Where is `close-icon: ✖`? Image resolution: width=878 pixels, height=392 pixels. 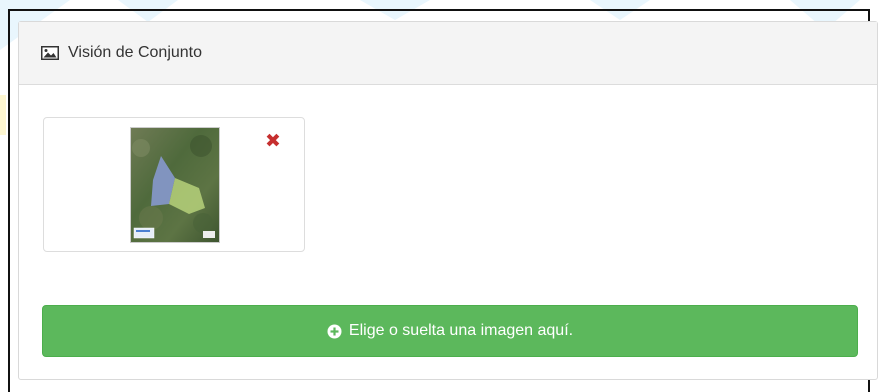 close-icon: ✖ is located at coordinates (273, 141).